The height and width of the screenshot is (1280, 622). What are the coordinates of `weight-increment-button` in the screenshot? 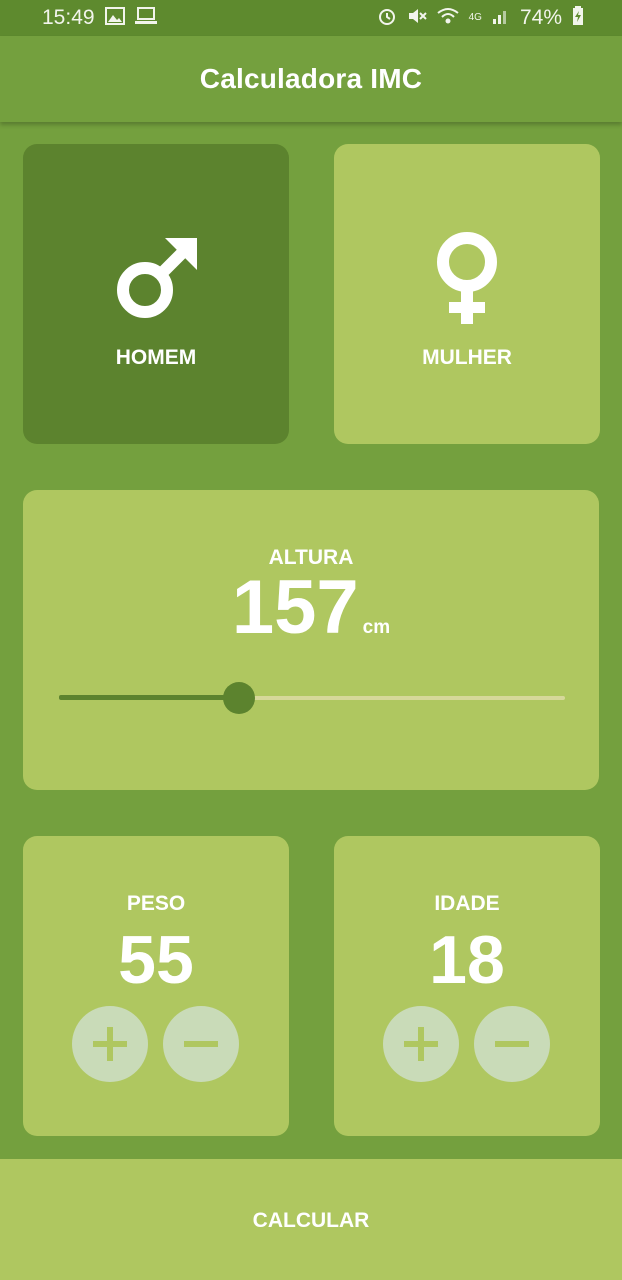 It's located at (110, 1044).